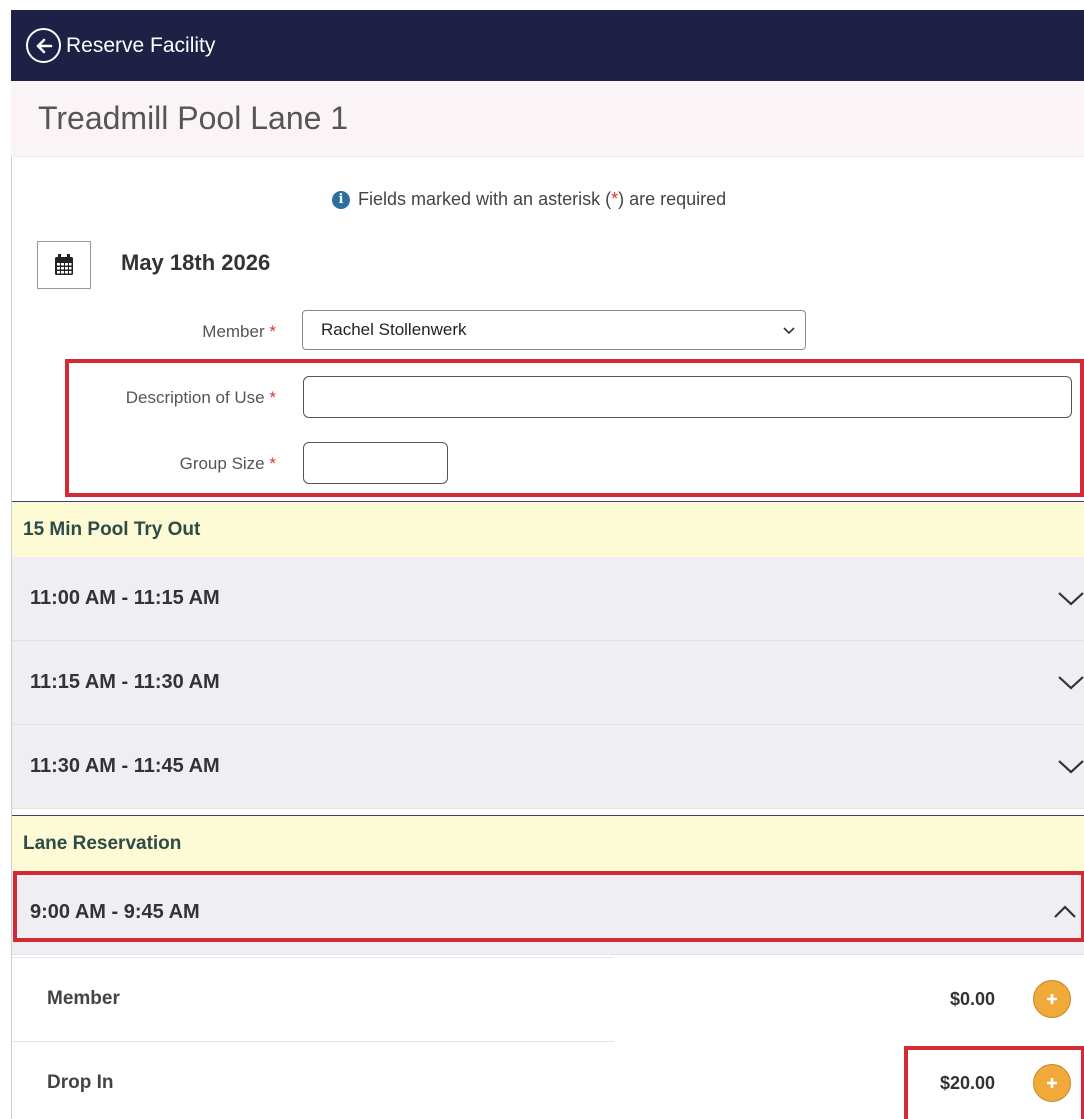  What do you see at coordinates (141, 45) in the screenshot?
I see `navbar-title: Reserve Facility` at bounding box center [141, 45].